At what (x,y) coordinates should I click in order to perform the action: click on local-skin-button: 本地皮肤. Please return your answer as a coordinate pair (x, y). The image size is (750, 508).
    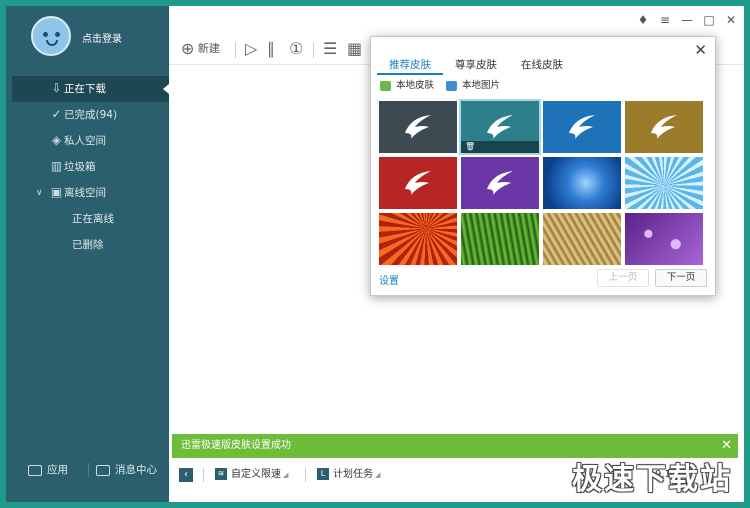
    Looking at the image, I should click on (407, 86).